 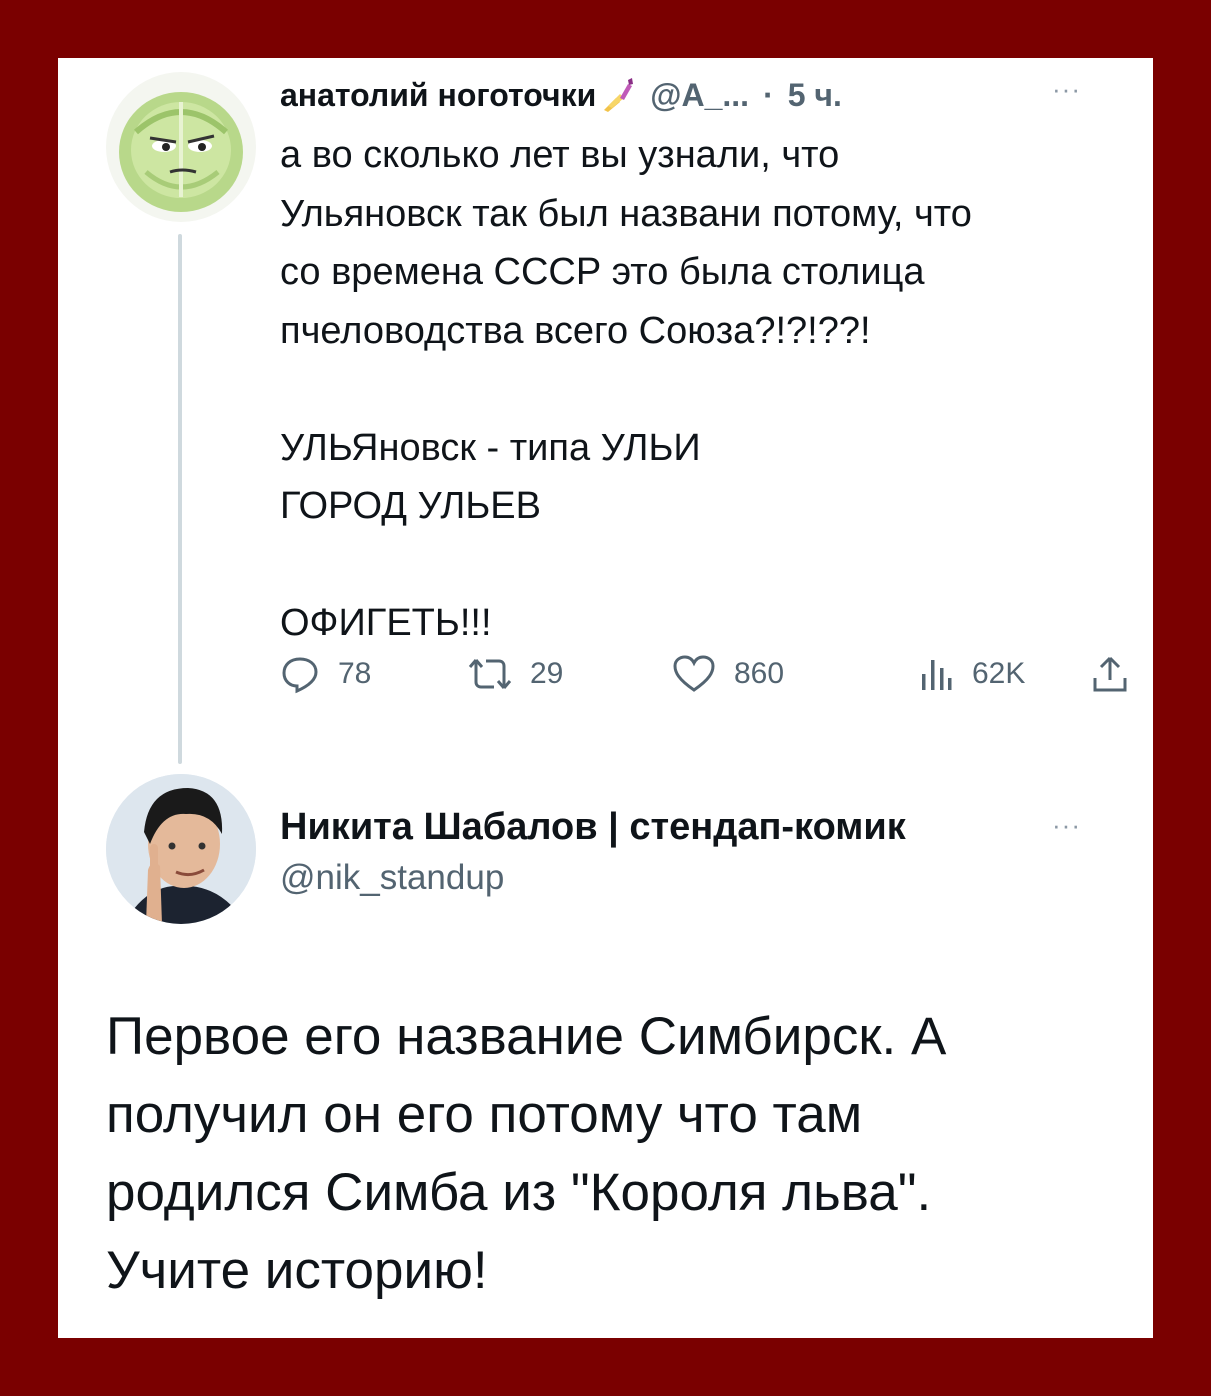 What do you see at coordinates (602, 272) in the screenshot?
I see `tweet-text-line: со времена СССР это была столица` at bounding box center [602, 272].